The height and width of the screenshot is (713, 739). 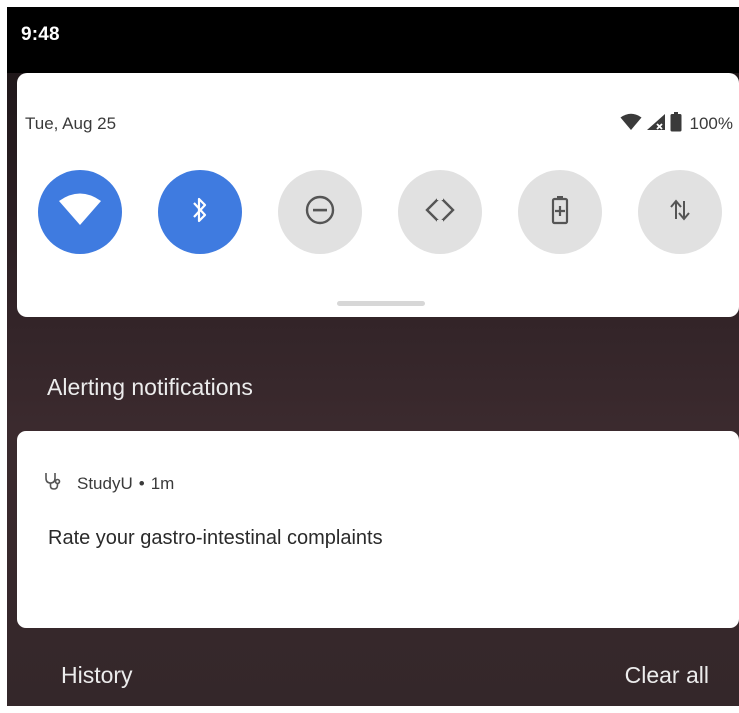 I want to click on tile-mobile-data, so click(x=680, y=212).